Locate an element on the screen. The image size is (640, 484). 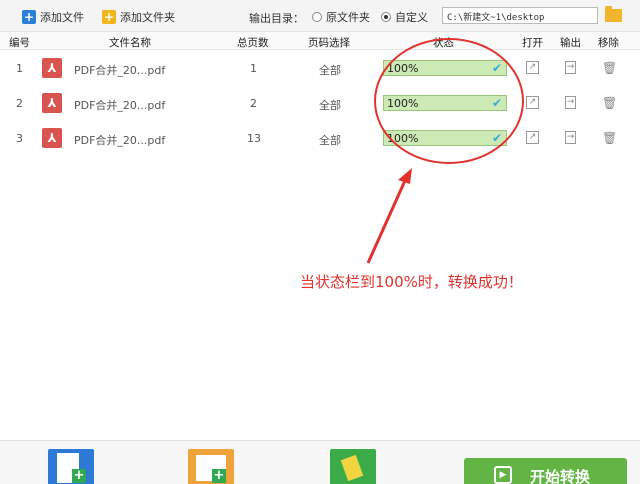
add-folder-button: + 添加文件夹 is located at coordinates (138, 17).